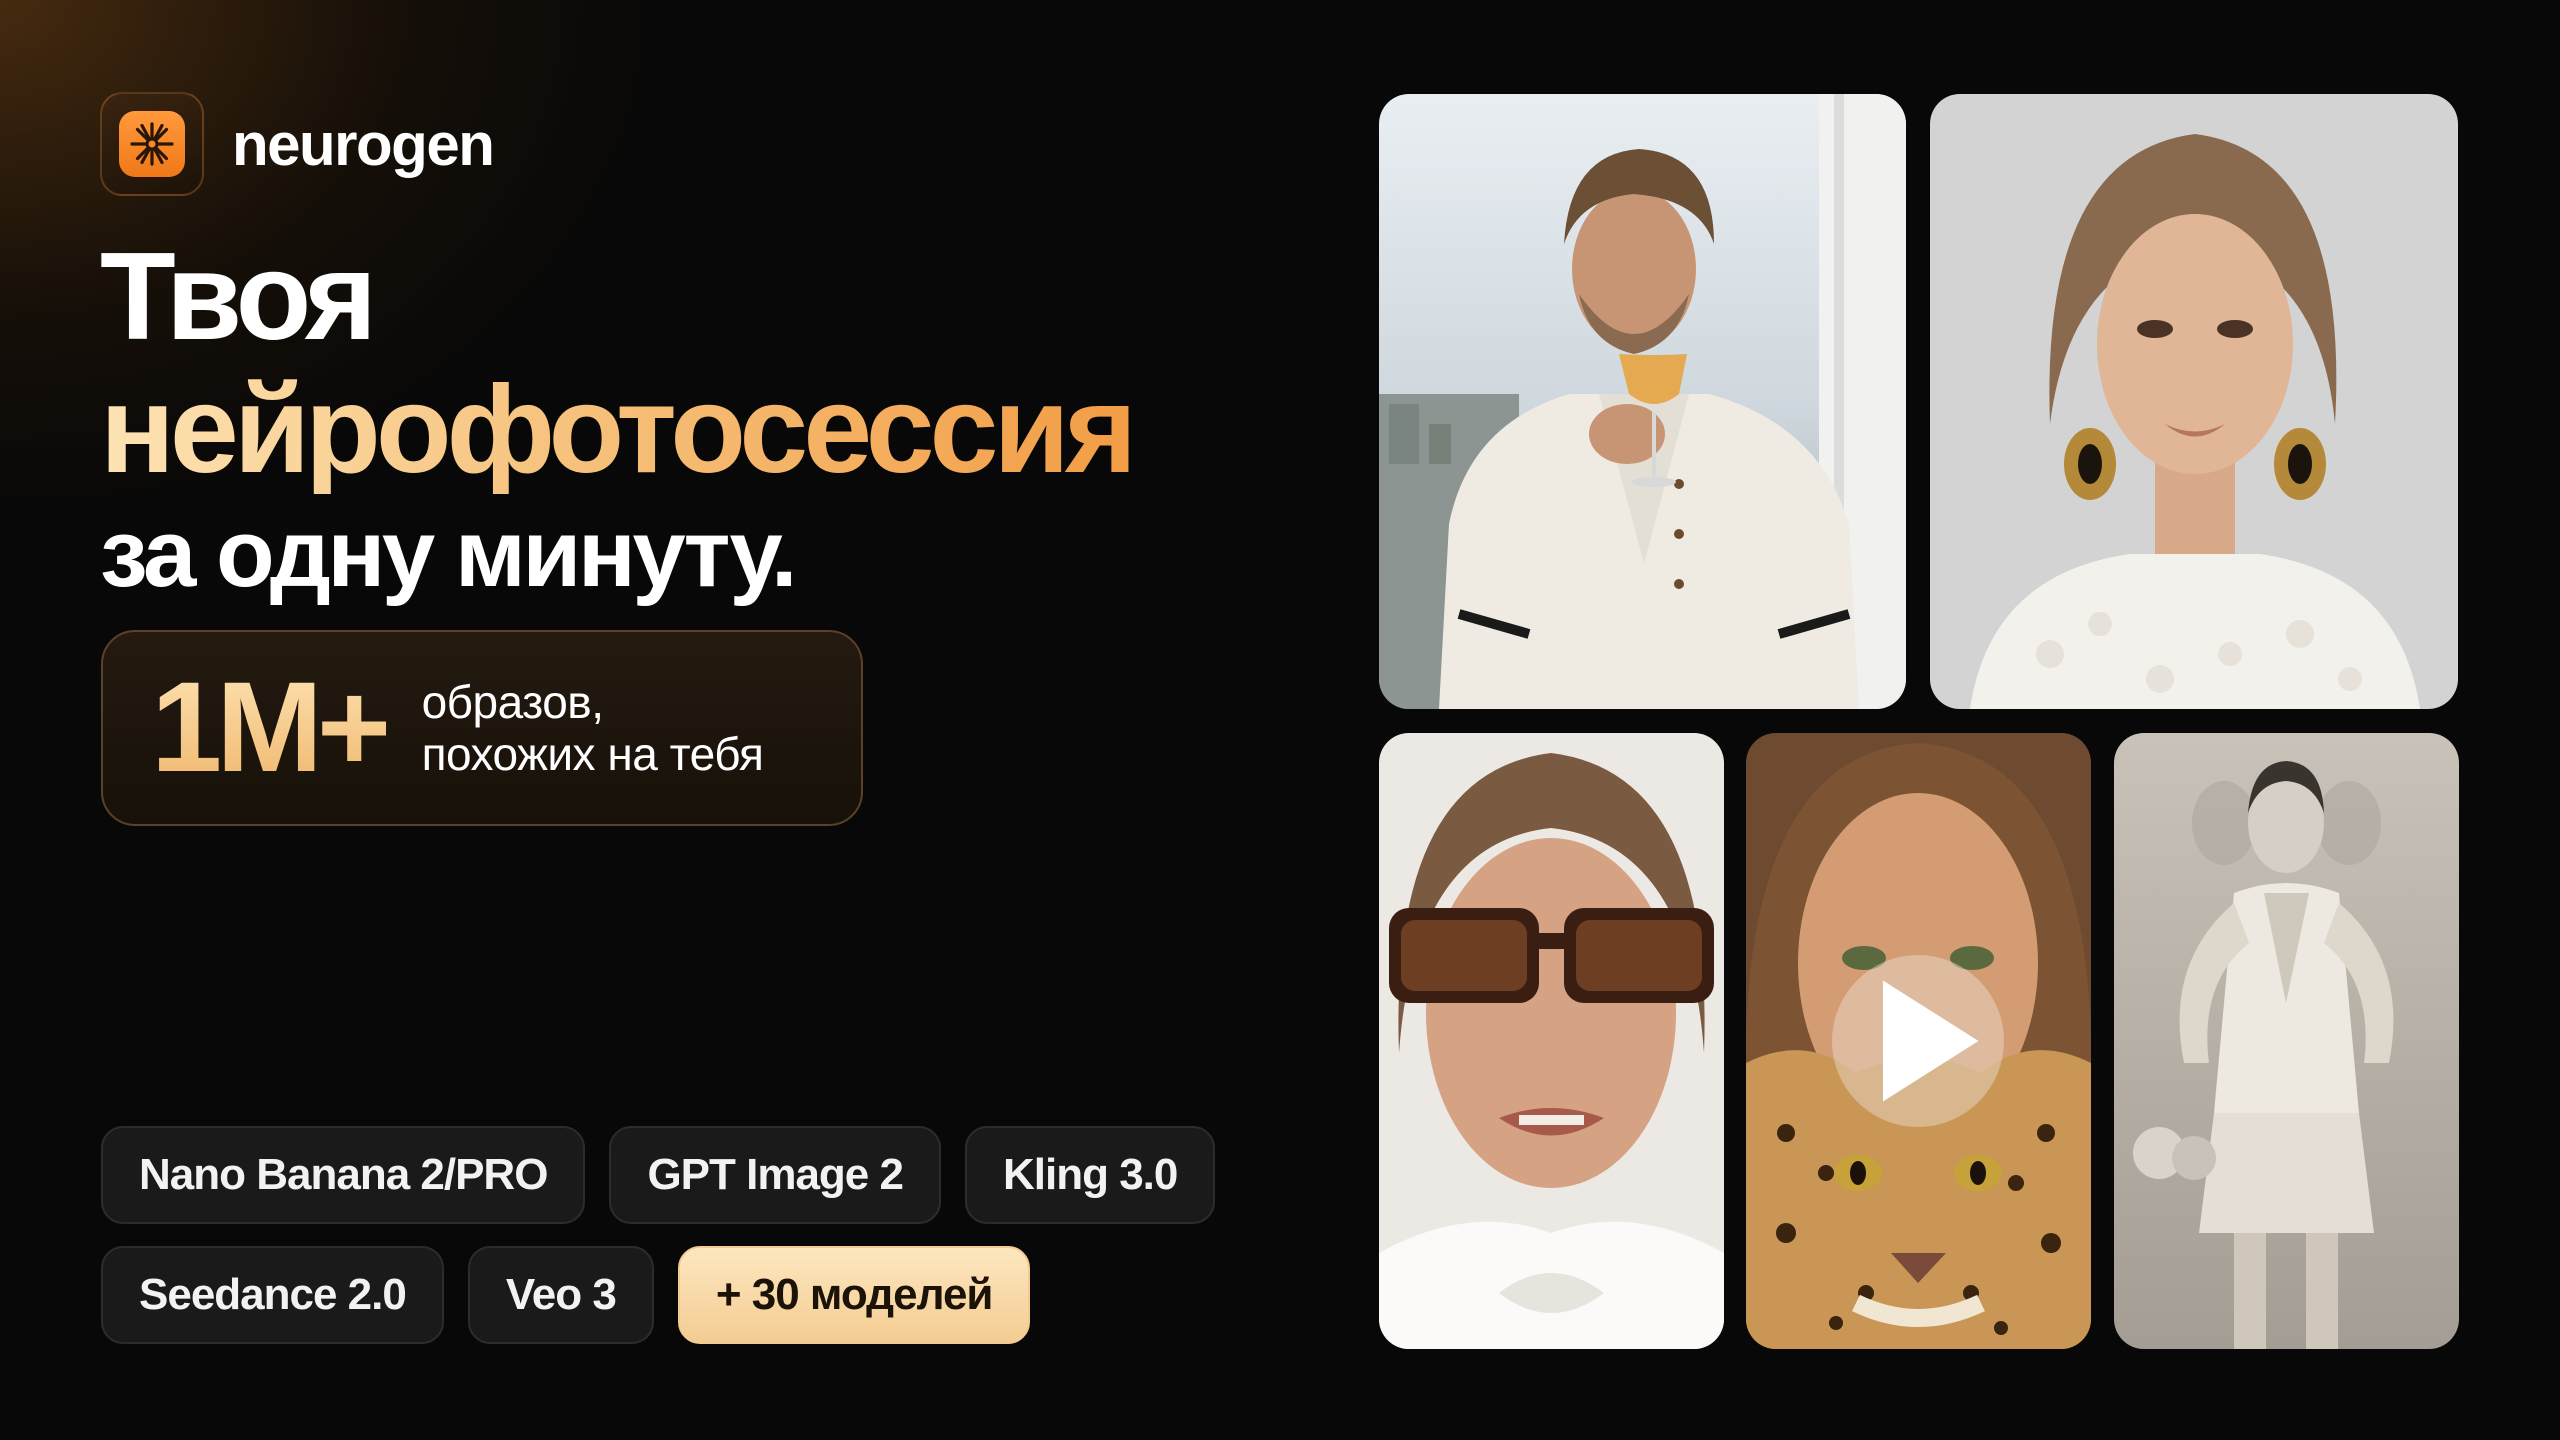  What do you see at coordinates (618, 430) in the screenshot?
I see `headline-line-2: нейрофотосессия` at bounding box center [618, 430].